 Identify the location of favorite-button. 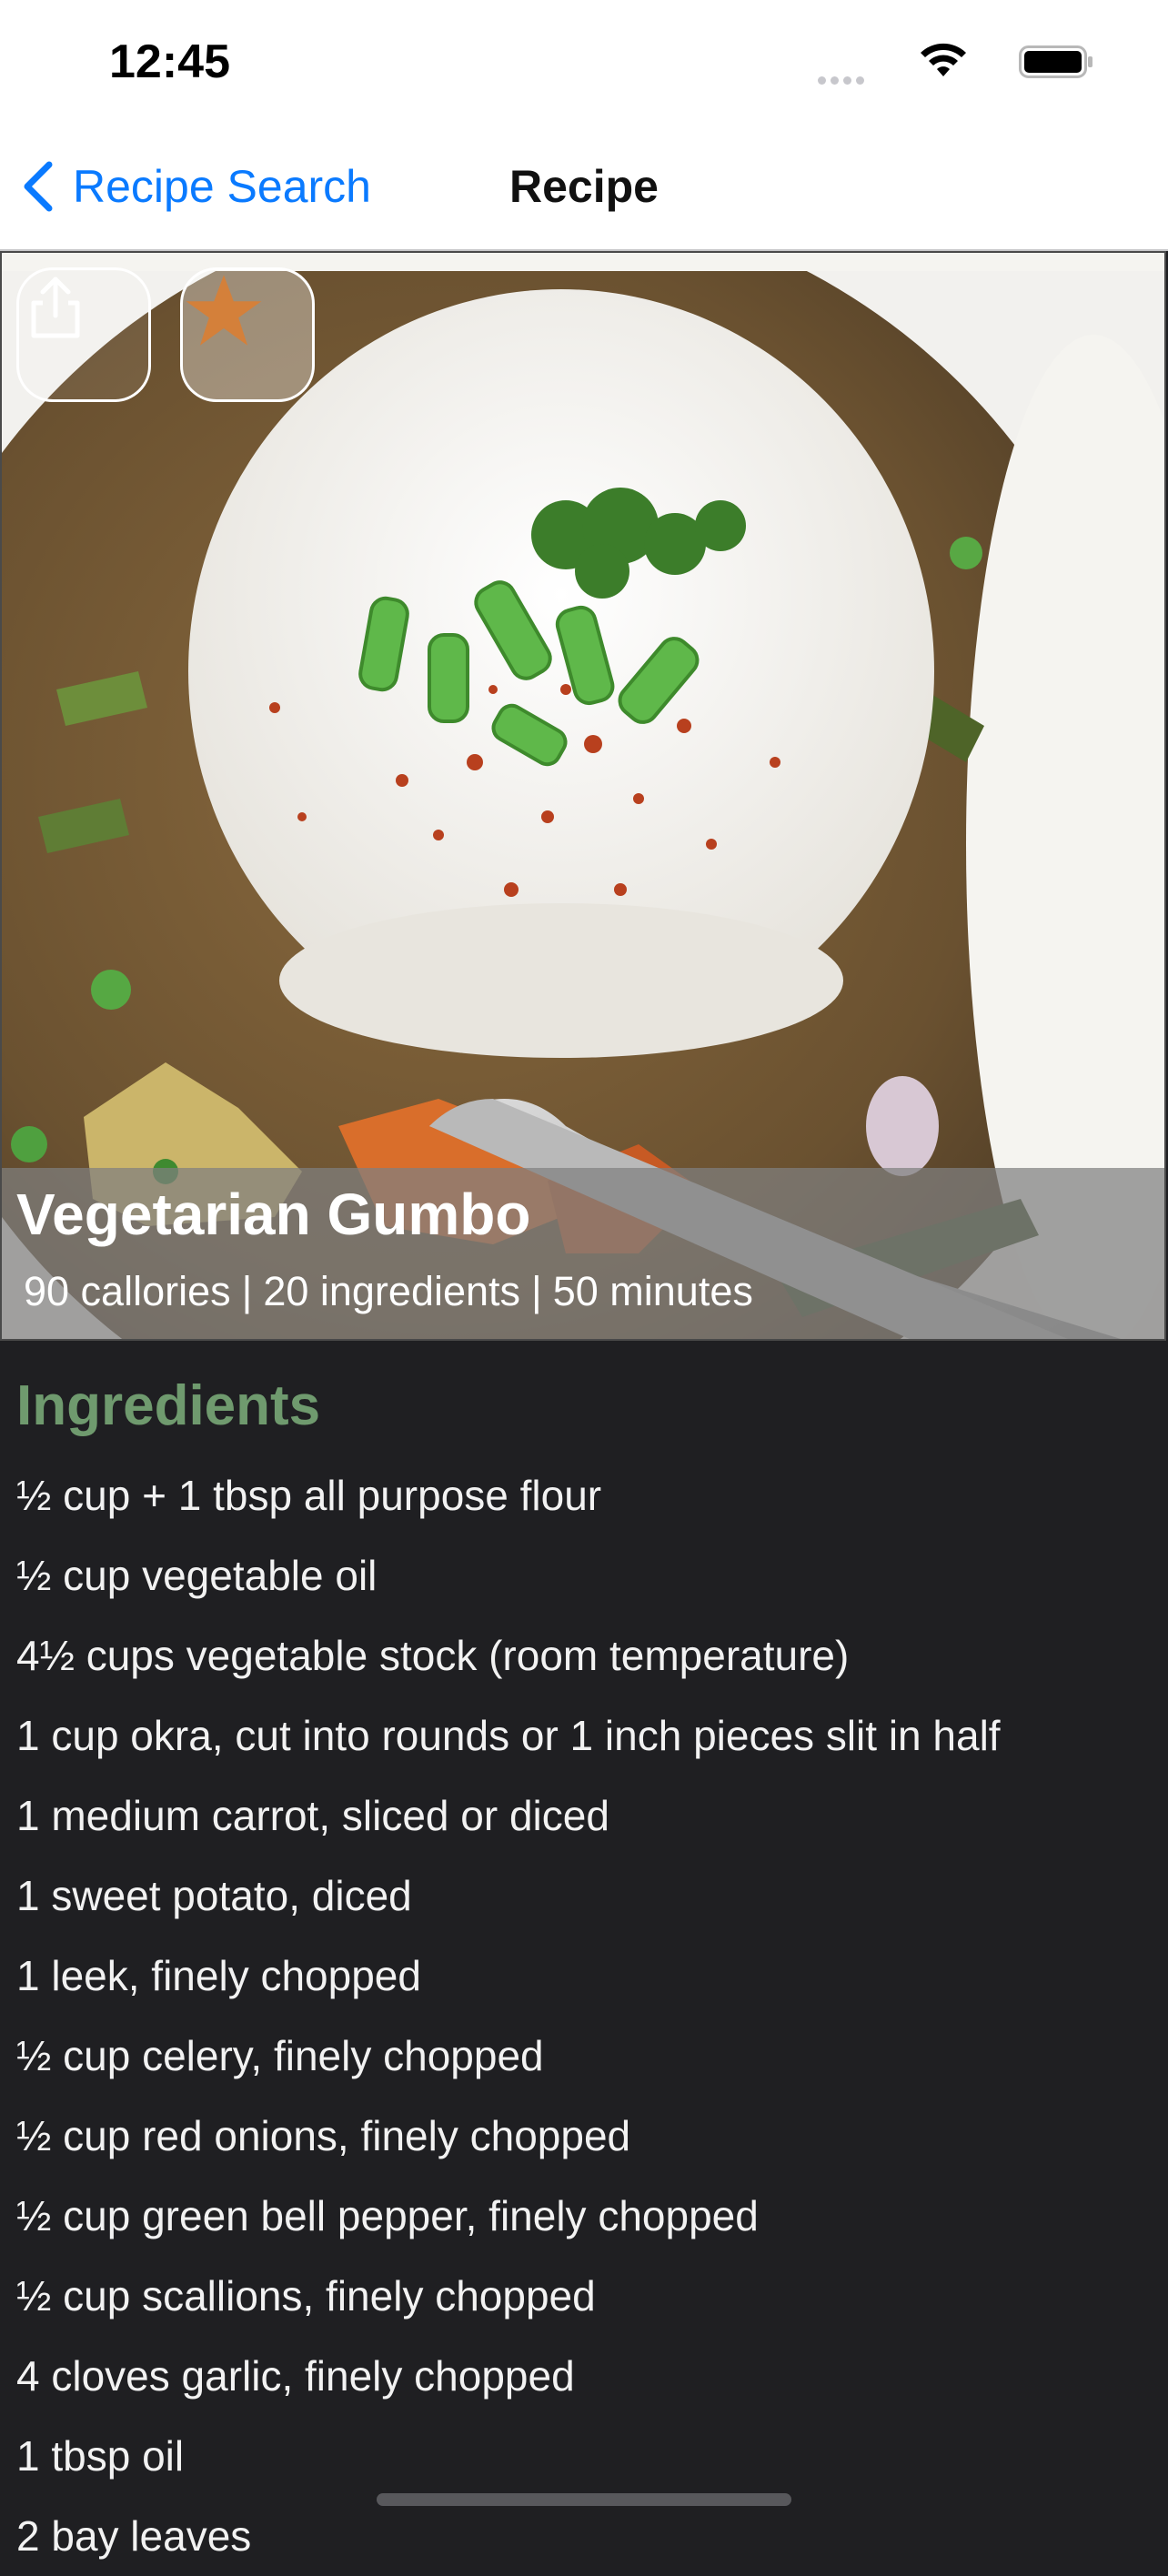
(248, 334).